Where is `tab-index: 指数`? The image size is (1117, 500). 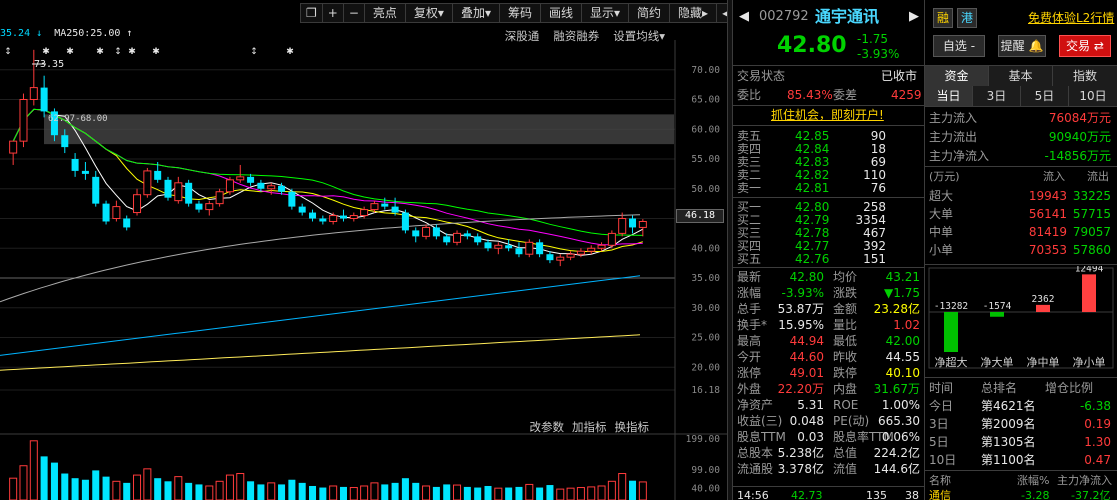
tab-index: 指数 is located at coordinates (1085, 76).